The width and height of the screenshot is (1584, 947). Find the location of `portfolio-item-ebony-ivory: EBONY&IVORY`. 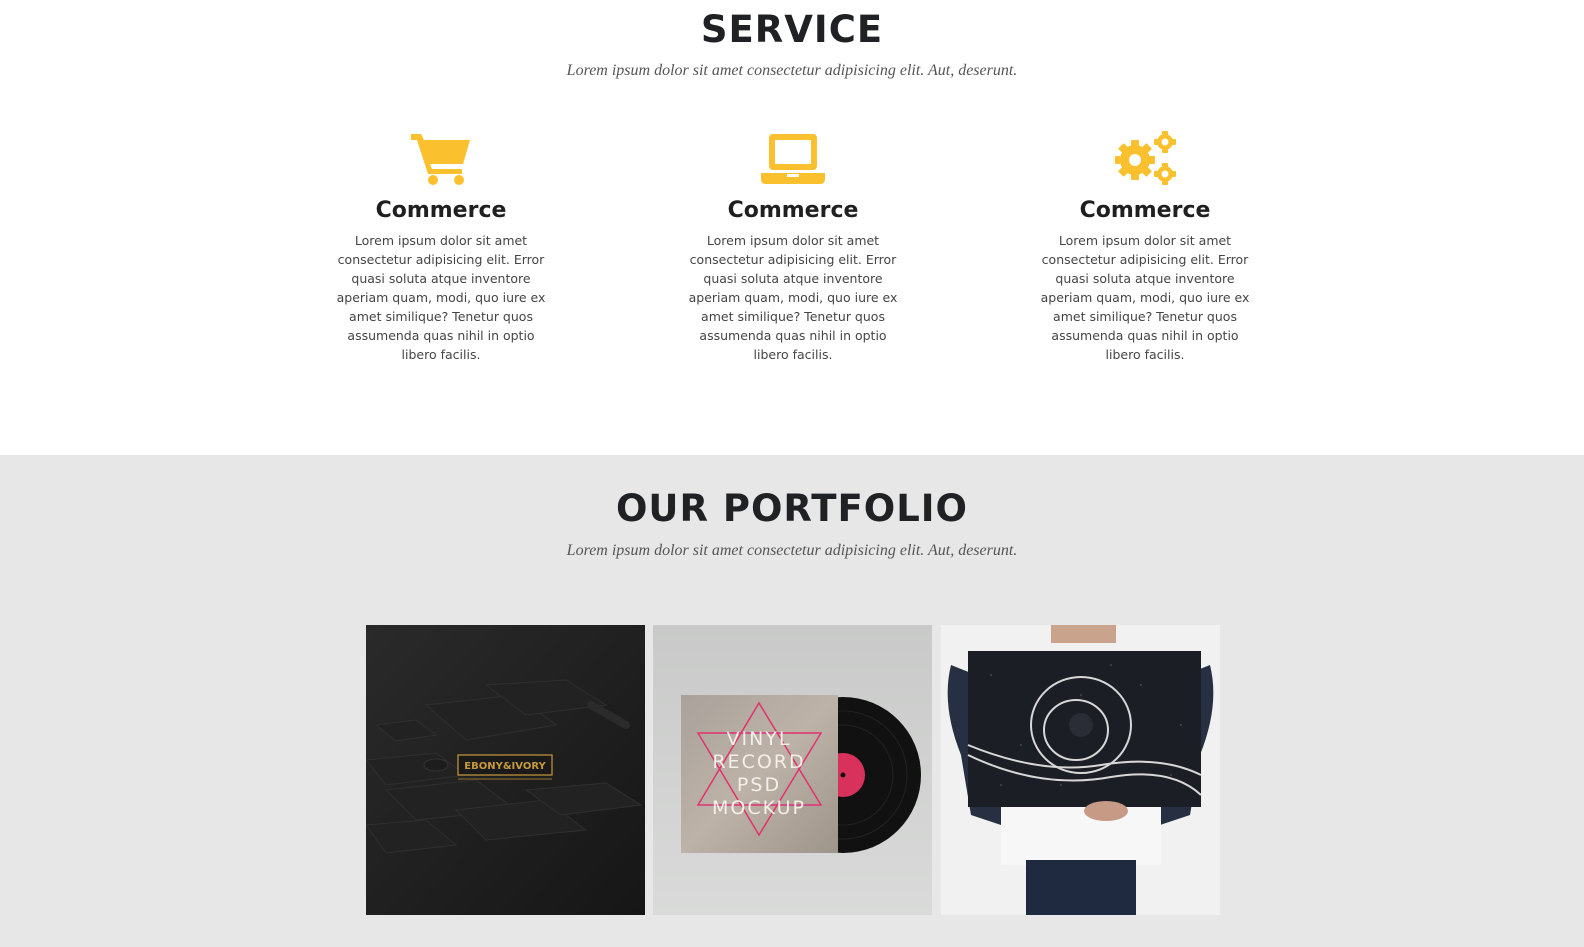

portfolio-item-ebony-ivory: EBONY&IVORY is located at coordinates (505, 770).